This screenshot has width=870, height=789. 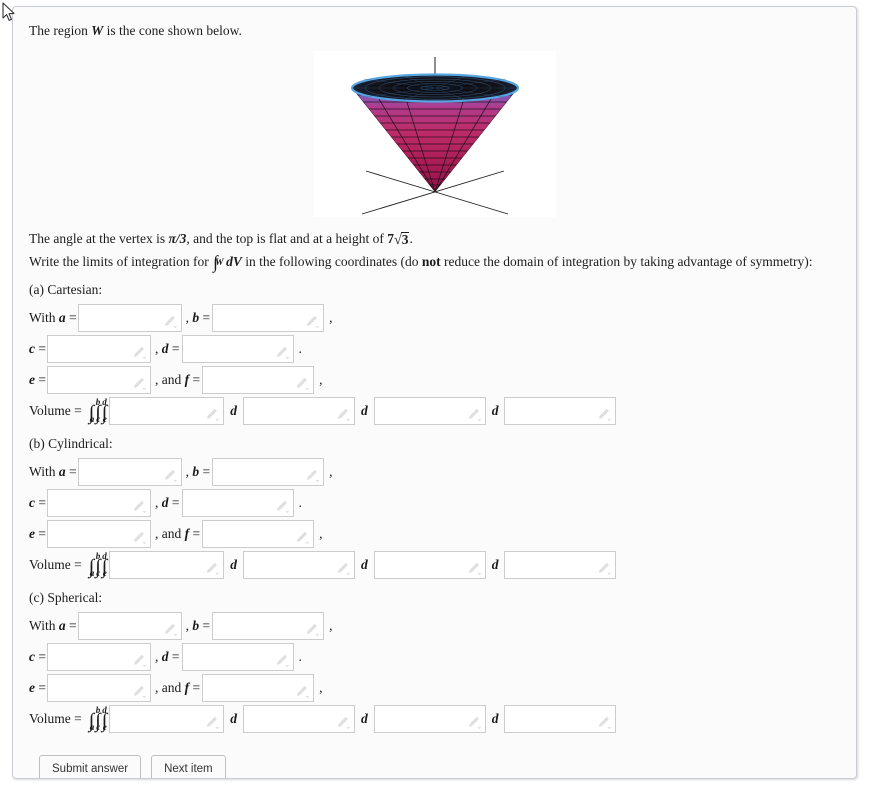 I want to click on input-cylindrical-a, so click(x=129, y=471).